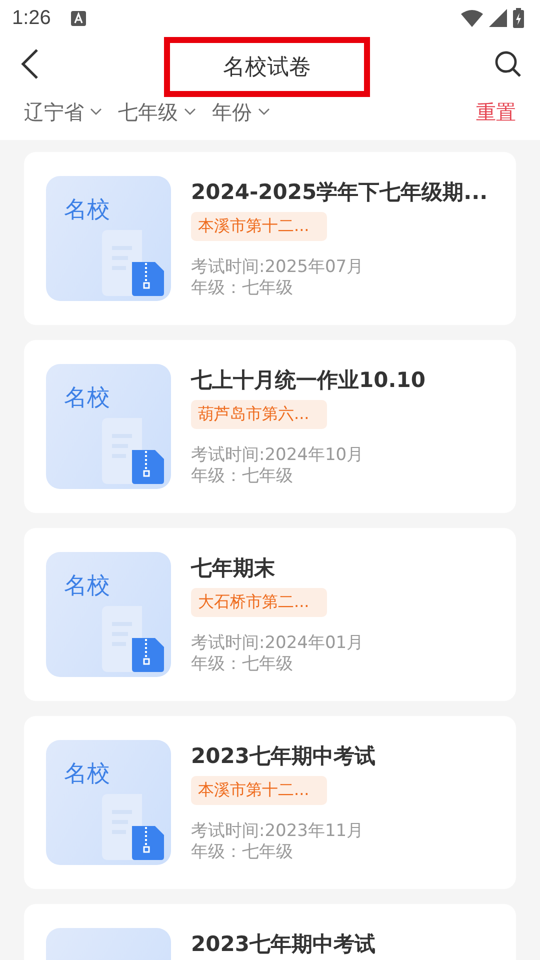 This screenshot has width=540, height=960. Describe the element at coordinates (518, 18) in the screenshot. I see `battery-charging-icon` at that location.